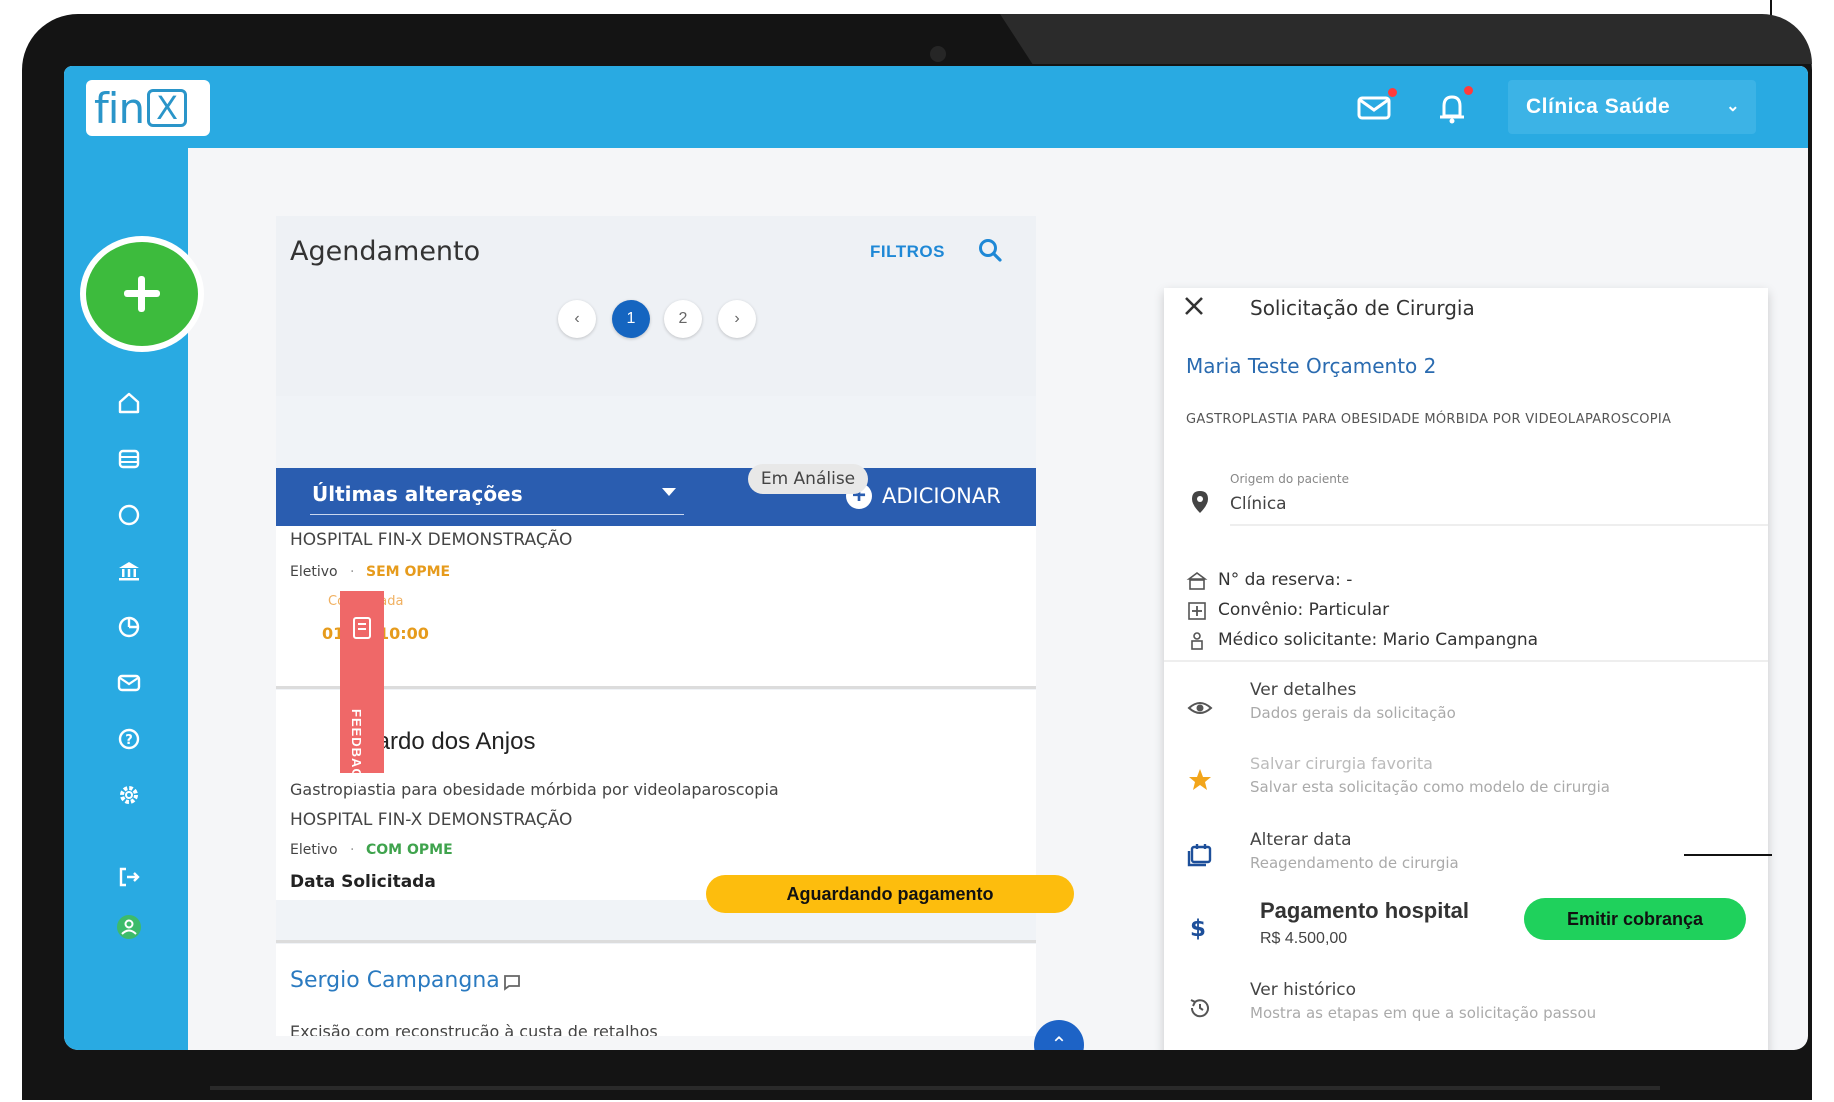 The width and height of the screenshot is (1834, 1102). I want to click on action-favorite: Salvar cirurgia favorita, so click(1341, 763).